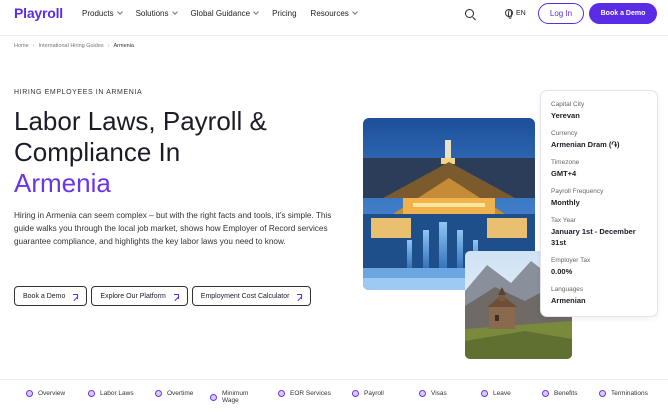  Describe the element at coordinates (562, 271) in the screenshot. I see `fact-value: 0.00%` at that location.